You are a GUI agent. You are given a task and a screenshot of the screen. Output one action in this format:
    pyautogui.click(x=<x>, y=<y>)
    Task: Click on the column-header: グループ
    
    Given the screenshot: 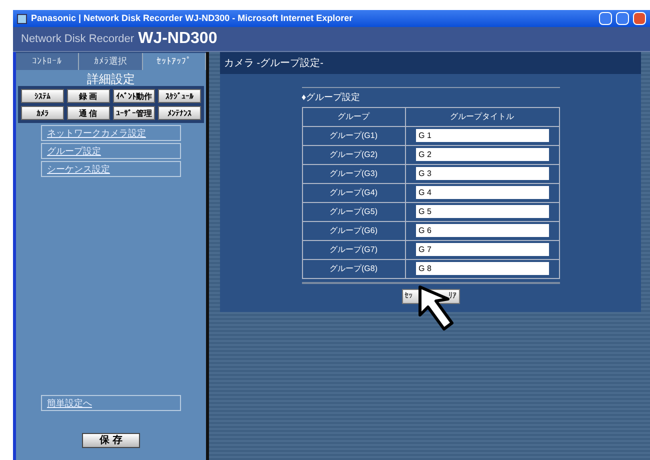 What is the action you would take?
    pyautogui.click(x=353, y=116)
    